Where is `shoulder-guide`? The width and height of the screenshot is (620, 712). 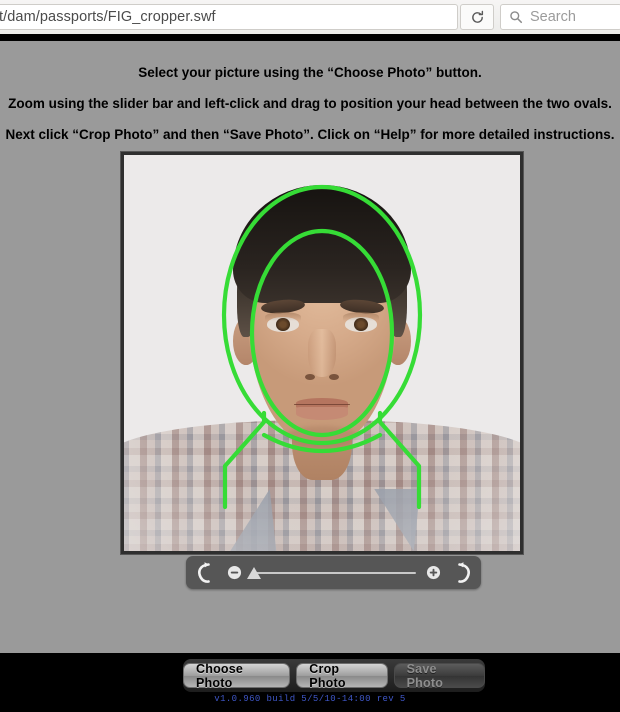 shoulder-guide is located at coordinates (244, 460).